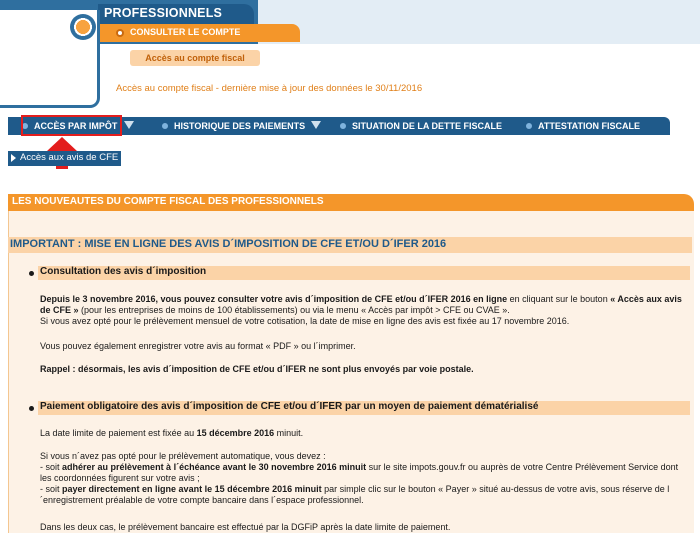  I want to click on section-consultation-title: Consultation des avis d´imposition, so click(123, 271).